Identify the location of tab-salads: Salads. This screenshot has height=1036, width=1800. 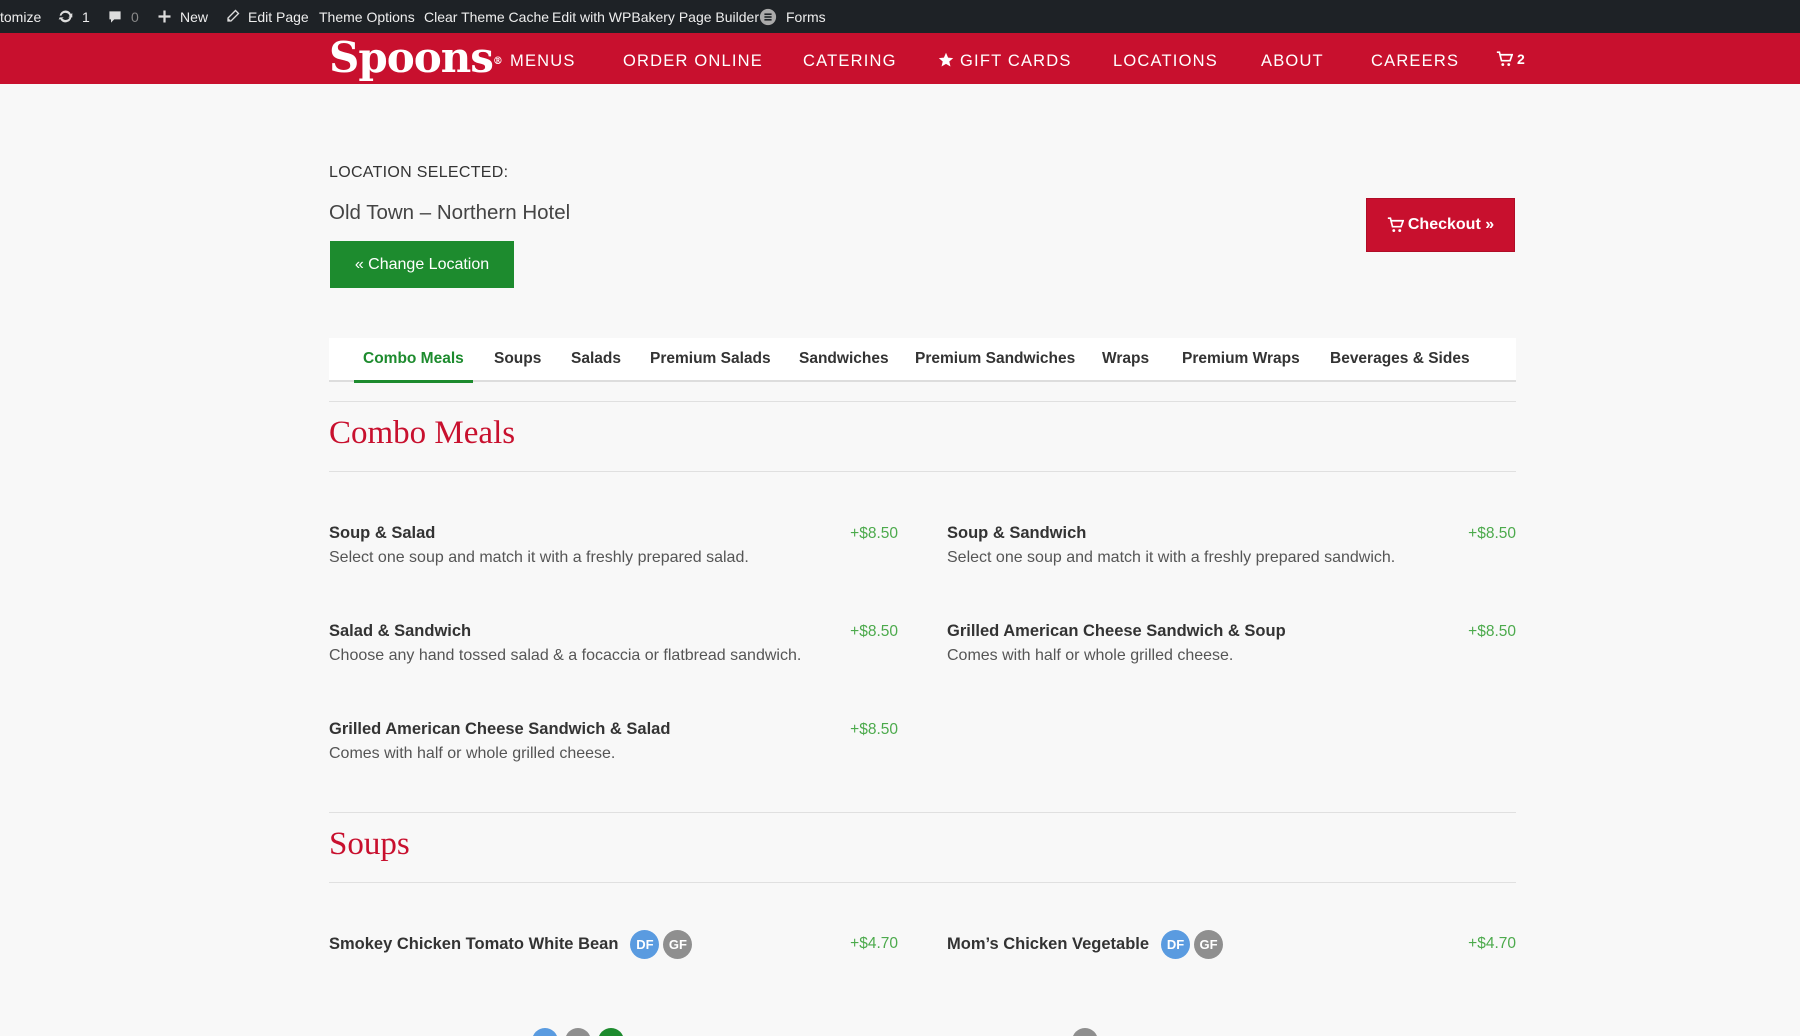
(596, 360).